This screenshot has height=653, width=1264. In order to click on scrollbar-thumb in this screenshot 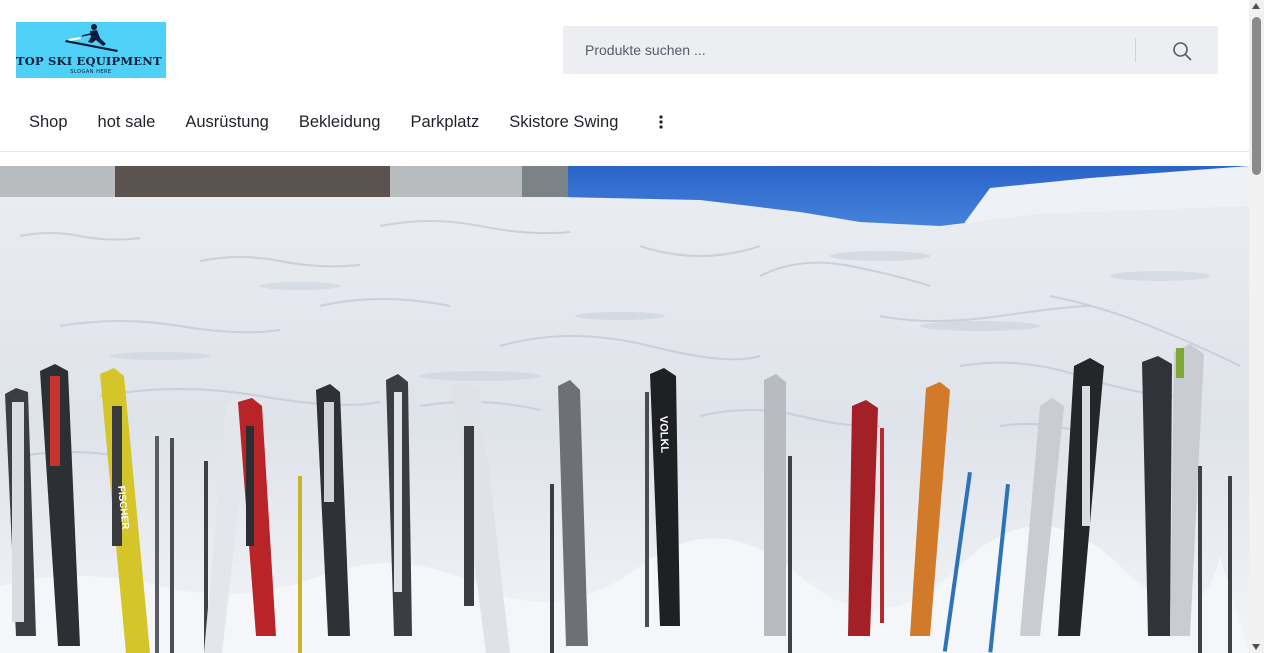, I will do `click(1256, 96)`.